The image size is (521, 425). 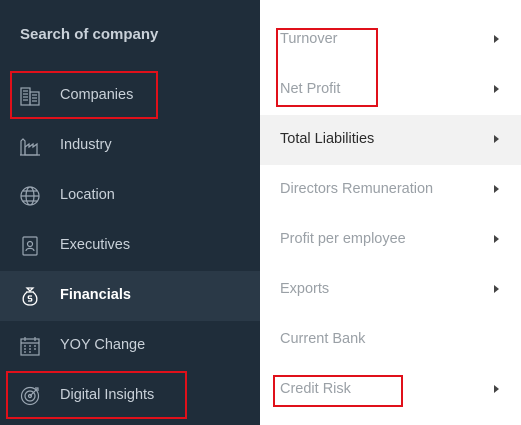 What do you see at coordinates (390, 390) in the screenshot?
I see `menu-item-credit-risk: Credit Risk` at bounding box center [390, 390].